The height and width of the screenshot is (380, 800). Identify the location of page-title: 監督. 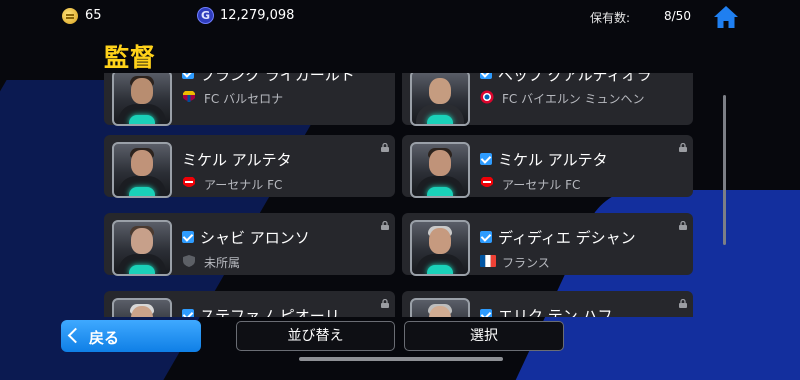
(130, 57).